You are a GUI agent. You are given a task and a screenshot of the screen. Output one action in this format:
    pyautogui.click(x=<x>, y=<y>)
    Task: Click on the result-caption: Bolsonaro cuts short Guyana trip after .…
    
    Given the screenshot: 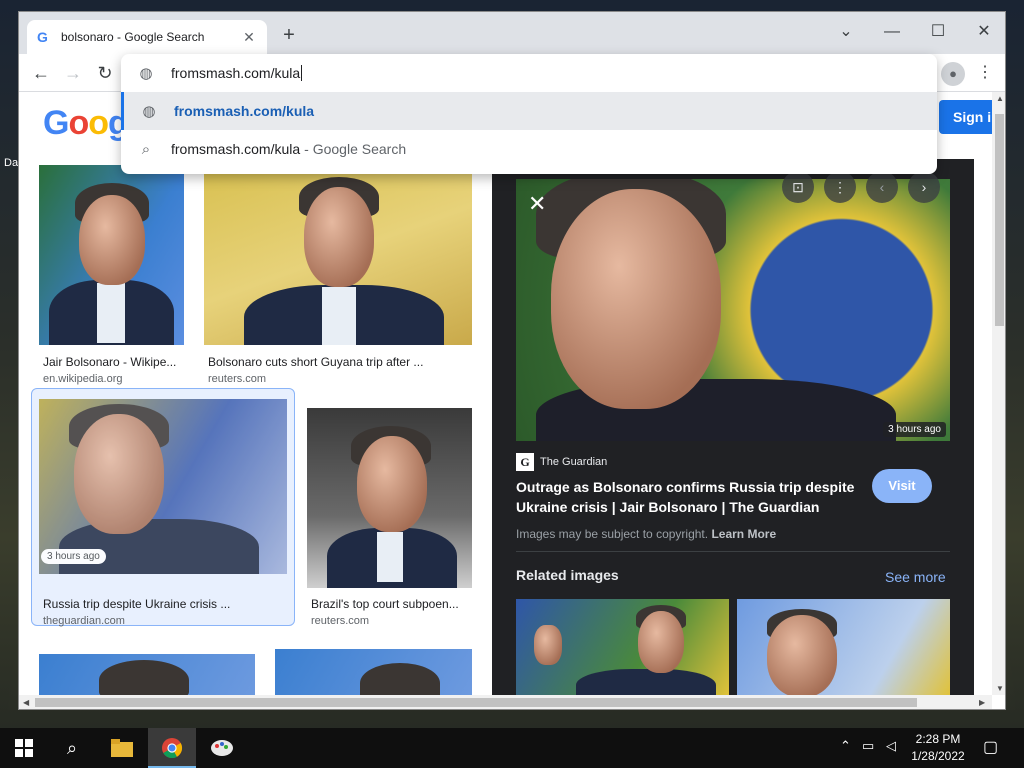 What is the action you would take?
    pyautogui.click(x=323, y=362)
    